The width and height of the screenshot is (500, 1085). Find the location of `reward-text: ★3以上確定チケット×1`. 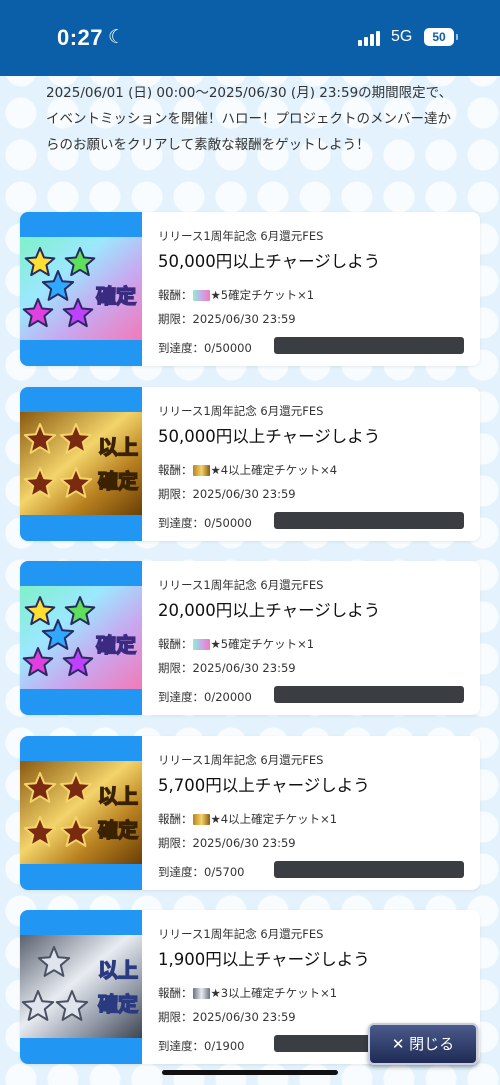

reward-text: ★3以上確定チケット×1 is located at coordinates (274, 993).